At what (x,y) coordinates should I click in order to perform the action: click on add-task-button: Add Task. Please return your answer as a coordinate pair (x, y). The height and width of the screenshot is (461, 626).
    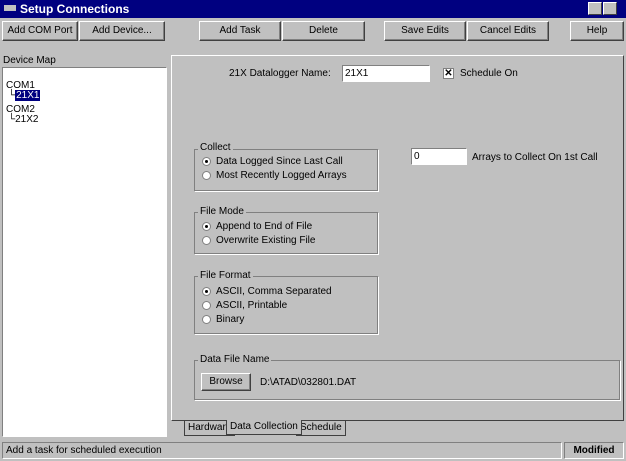
    Looking at the image, I should click on (240, 31).